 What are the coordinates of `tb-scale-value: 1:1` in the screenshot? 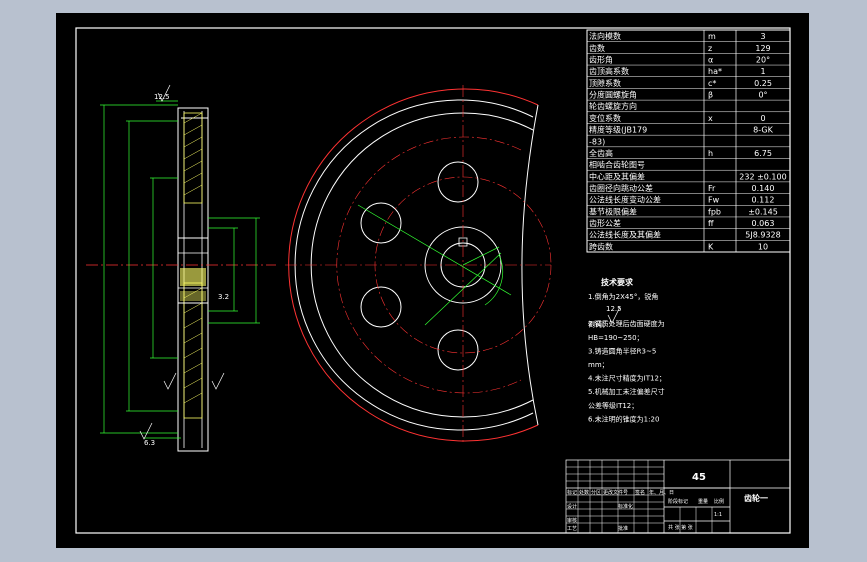 It's located at (718, 515).